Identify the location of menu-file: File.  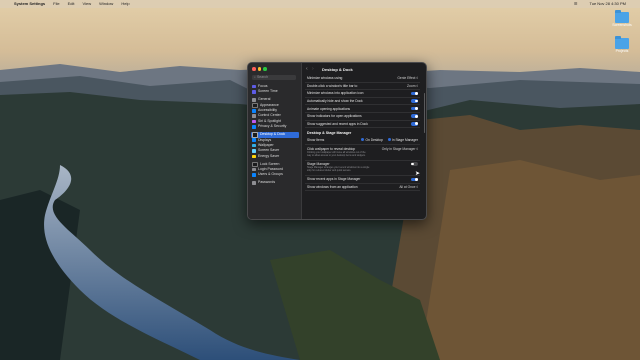
(56, 4).